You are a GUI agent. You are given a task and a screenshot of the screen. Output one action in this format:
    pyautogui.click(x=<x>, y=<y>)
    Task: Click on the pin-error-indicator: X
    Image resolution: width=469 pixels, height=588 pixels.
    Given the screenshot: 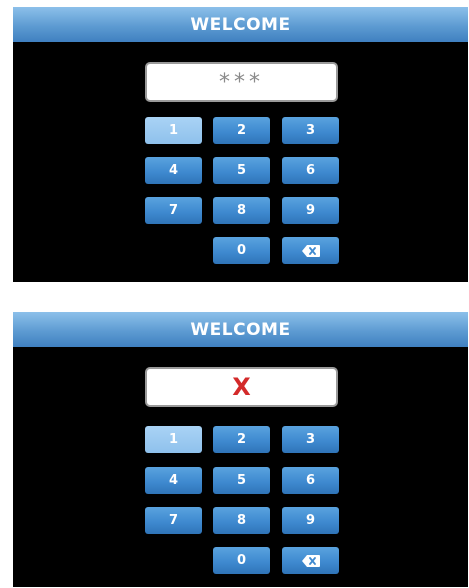 What is the action you would take?
    pyautogui.click(x=241, y=387)
    